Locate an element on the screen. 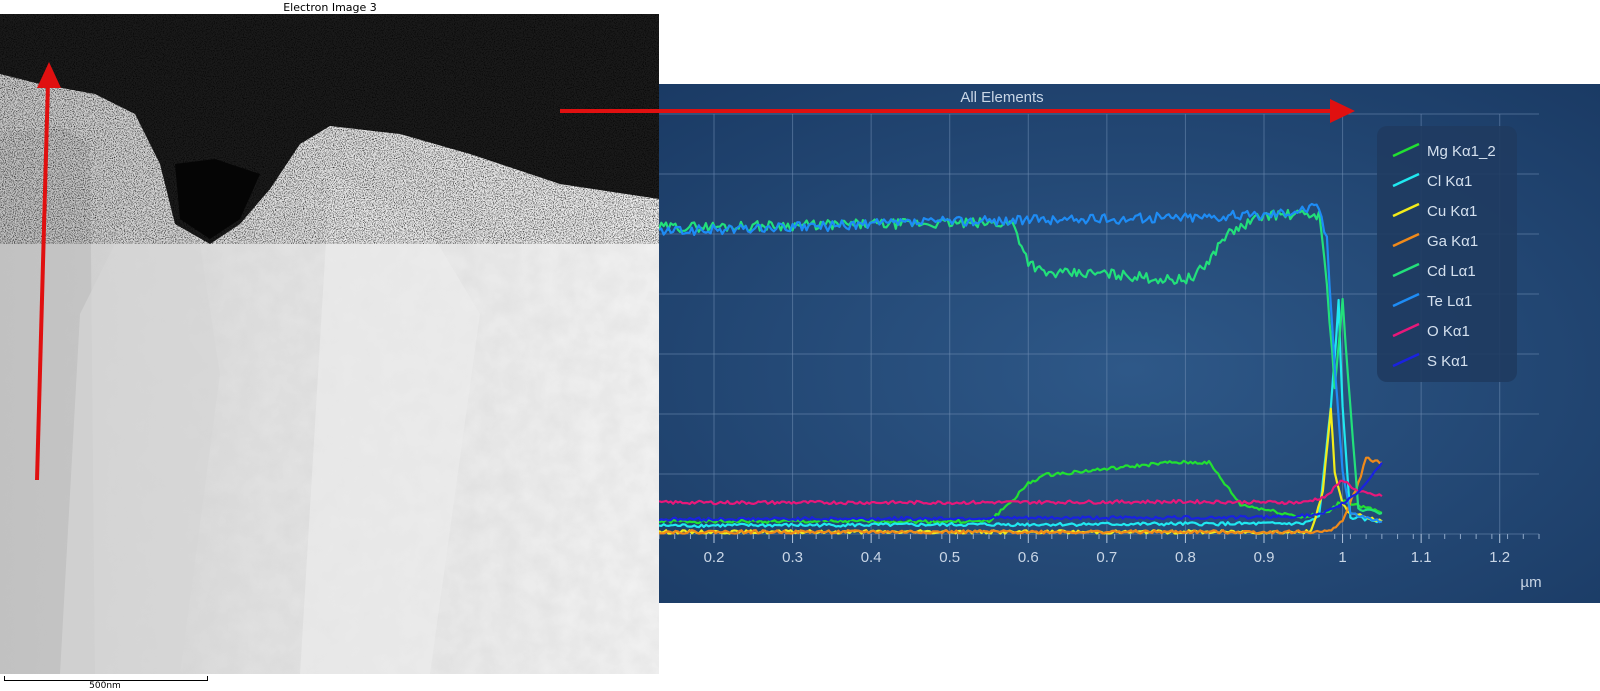 The image size is (1600, 691). x-axis-unit: µm is located at coordinates (1530, 582).